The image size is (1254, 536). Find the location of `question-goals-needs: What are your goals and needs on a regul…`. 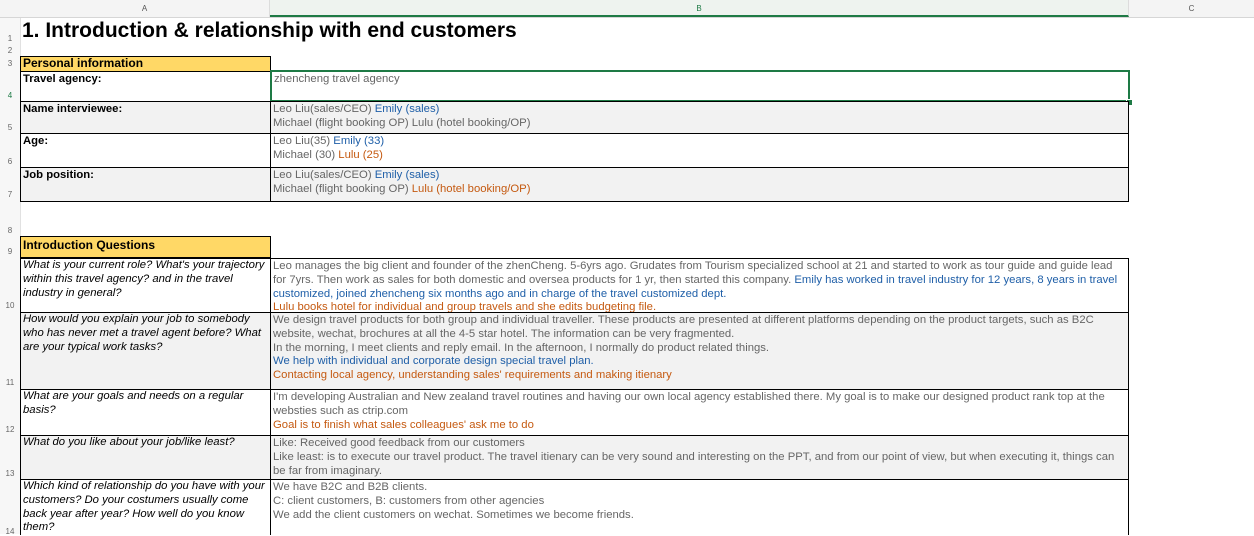

question-goals-needs: What are your goals and needs on a regul… is located at coordinates (145, 412).